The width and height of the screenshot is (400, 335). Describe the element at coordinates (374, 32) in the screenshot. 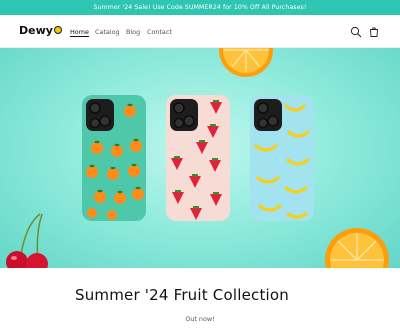

I see `cart-icon` at that location.